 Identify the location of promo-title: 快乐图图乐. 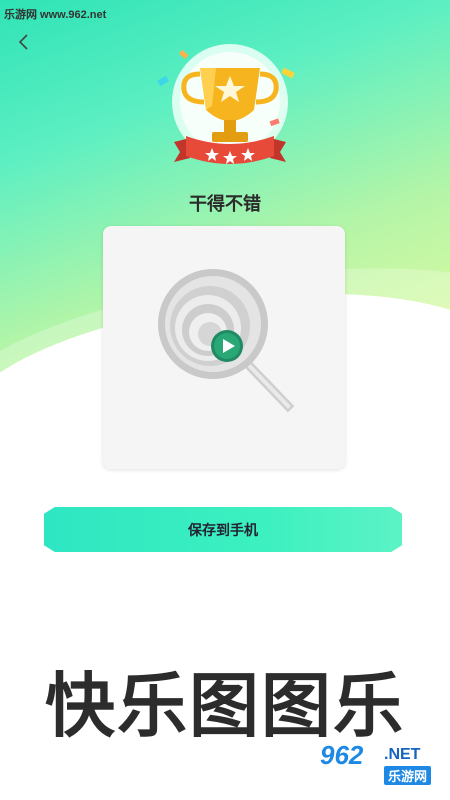
(225, 706).